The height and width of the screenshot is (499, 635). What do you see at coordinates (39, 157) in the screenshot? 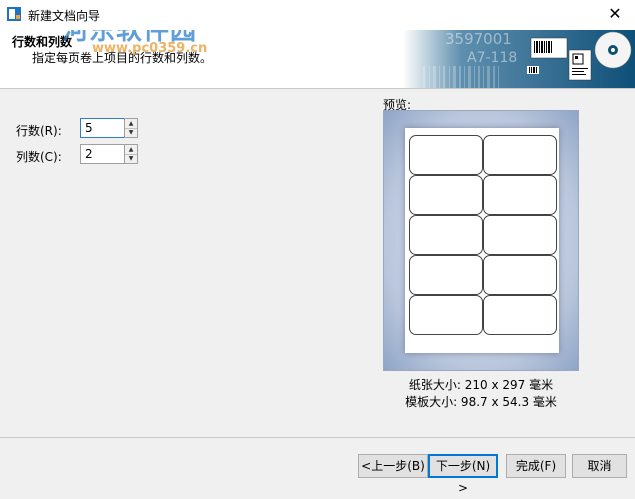
I see `cols-label: 列数(C):` at bounding box center [39, 157].